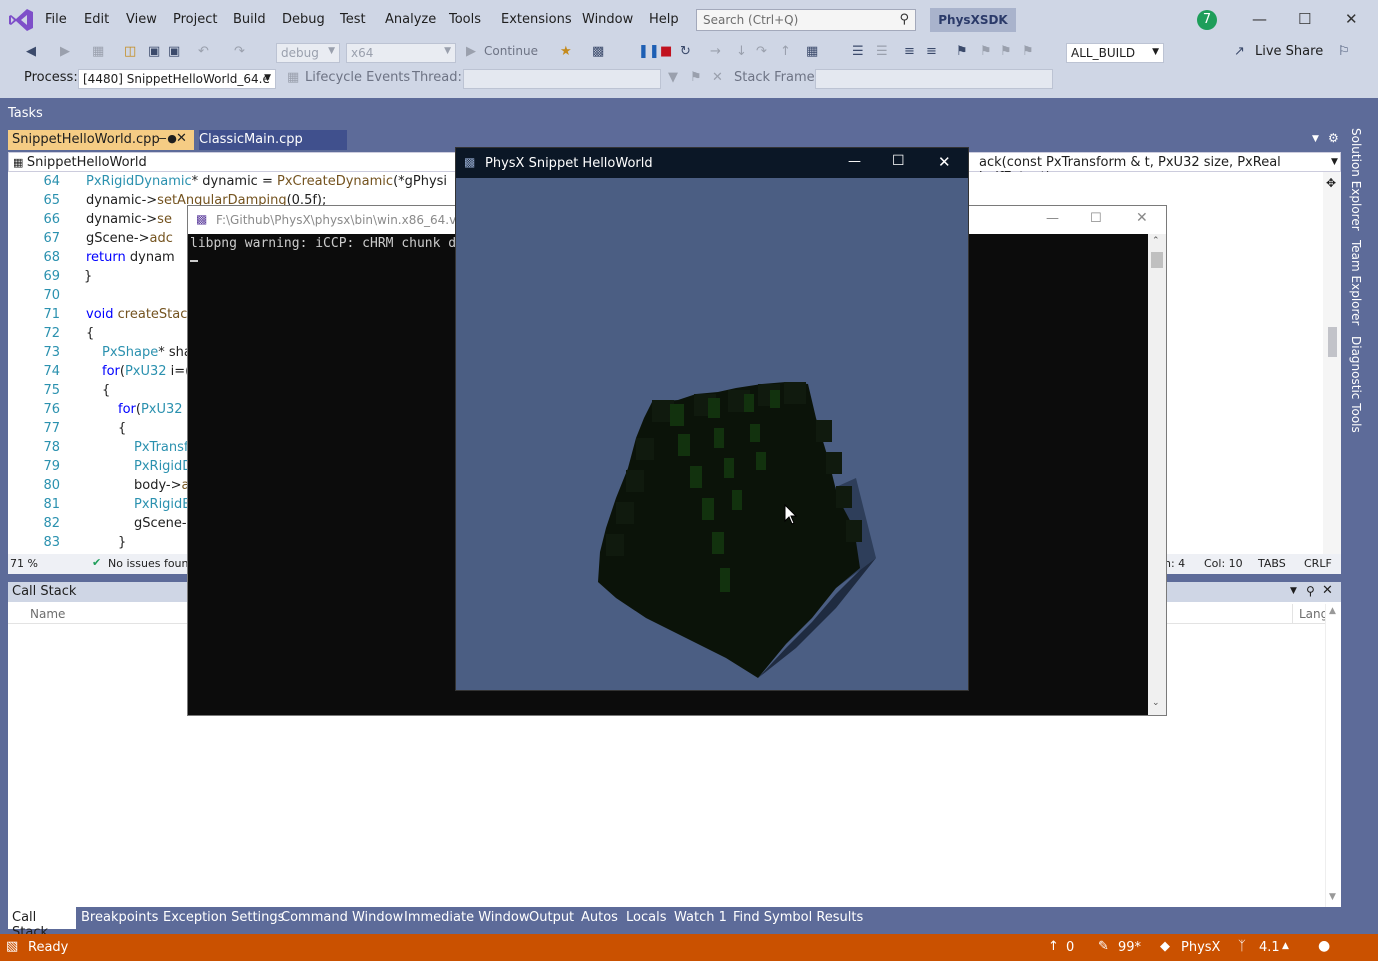  I want to click on repo-icon: ◆, so click(1165, 946).